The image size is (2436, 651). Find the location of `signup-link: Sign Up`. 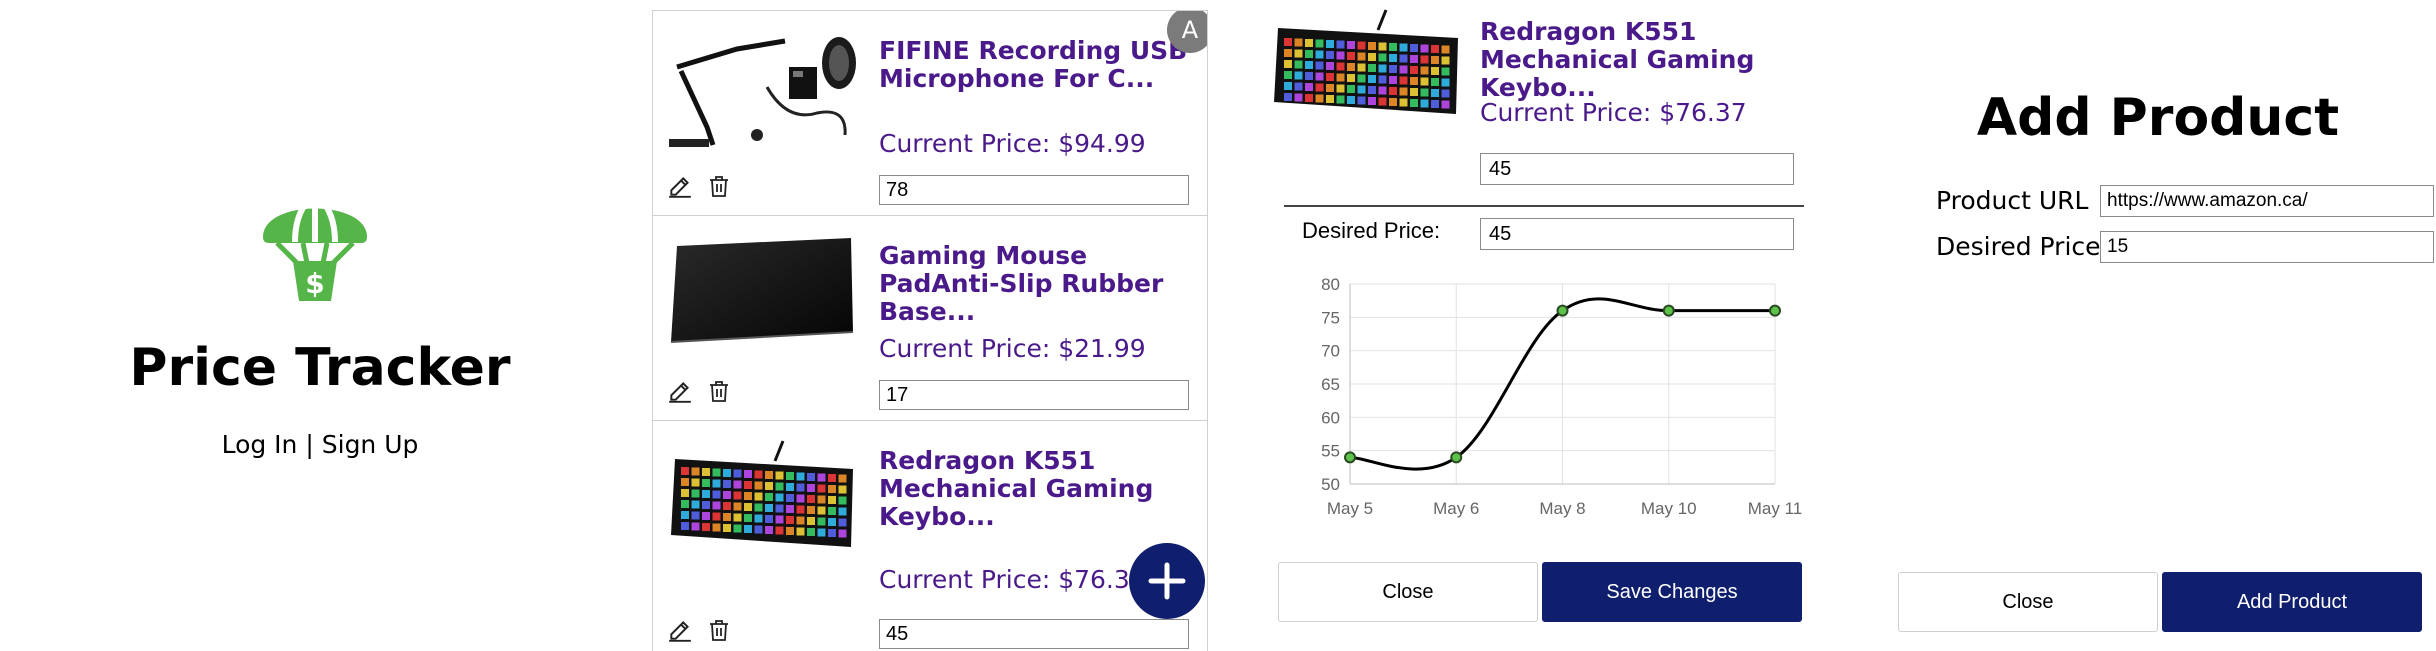

signup-link: Sign Up is located at coordinates (370, 444).